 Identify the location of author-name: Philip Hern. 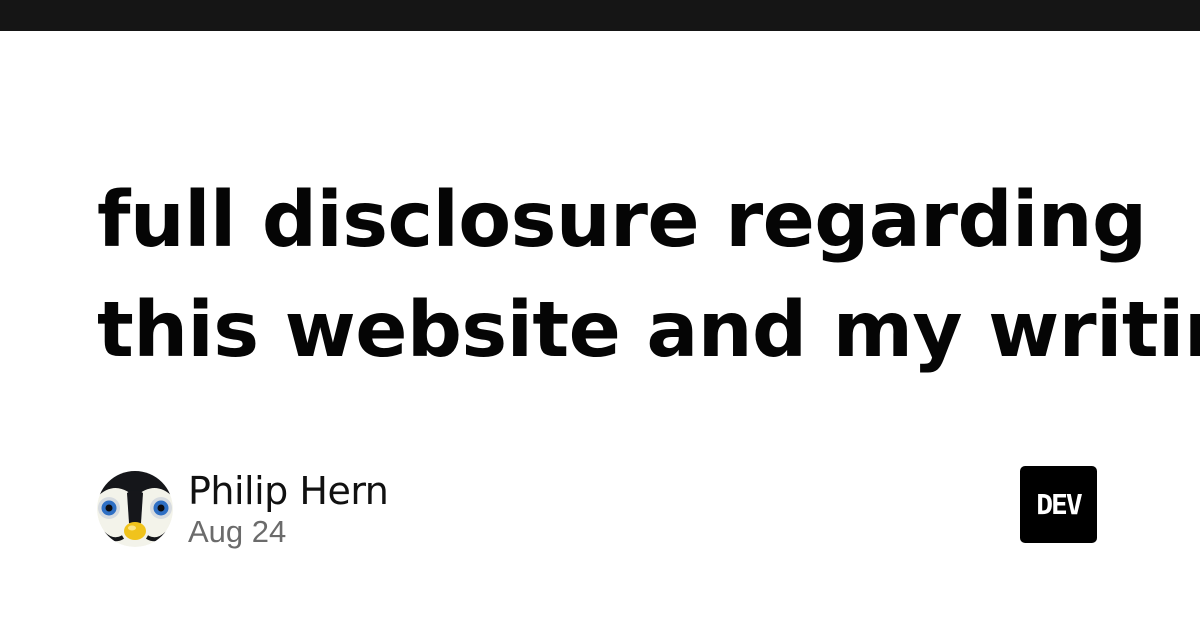
(288, 491).